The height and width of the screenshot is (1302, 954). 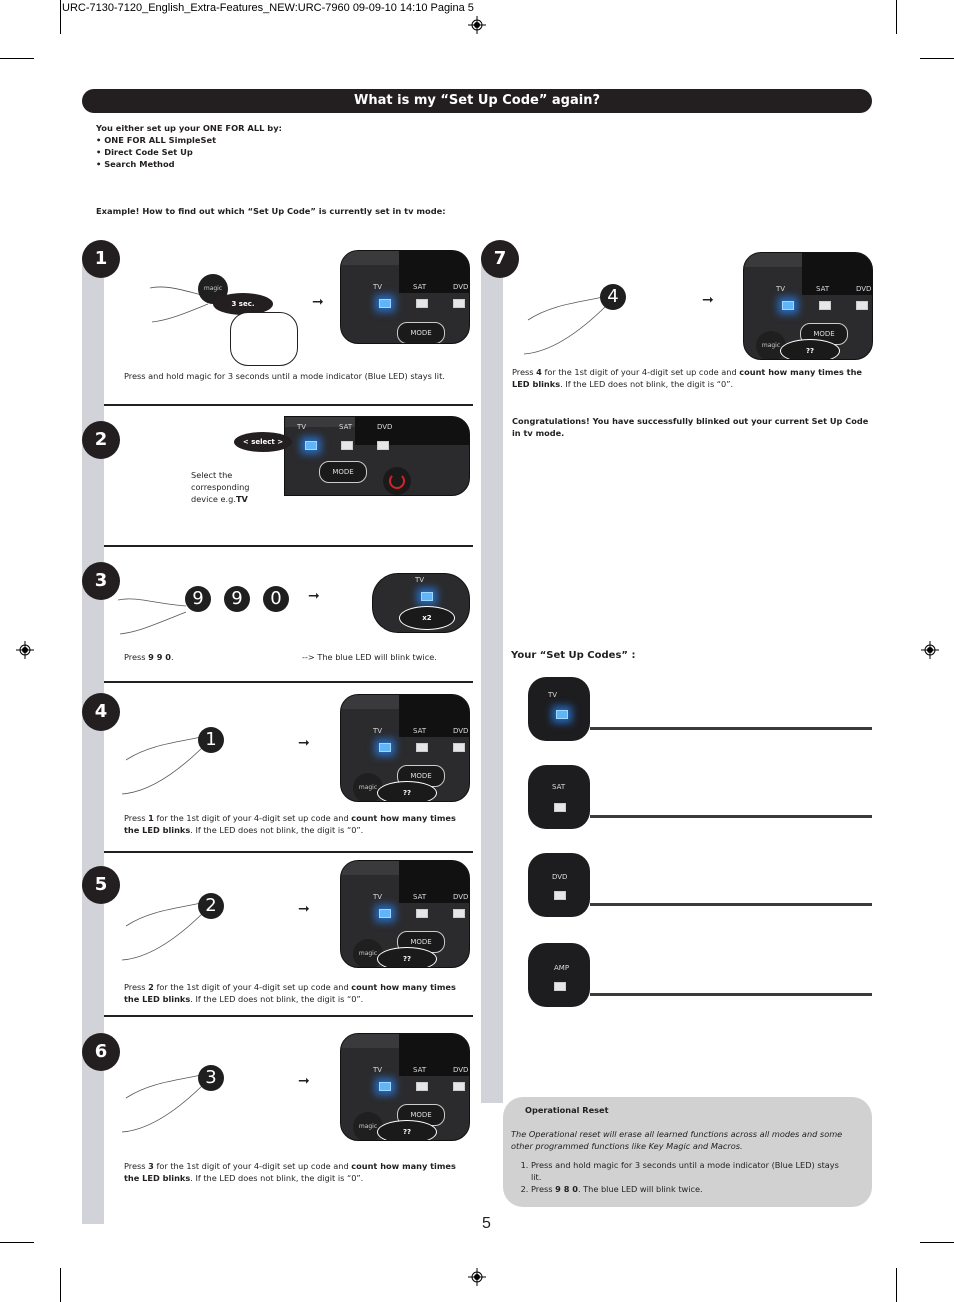 What do you see at coordinates (559, 975) in the screenshot?
I see `amp-mode-thumbnail: AMP` at bounding box center [559, 975].